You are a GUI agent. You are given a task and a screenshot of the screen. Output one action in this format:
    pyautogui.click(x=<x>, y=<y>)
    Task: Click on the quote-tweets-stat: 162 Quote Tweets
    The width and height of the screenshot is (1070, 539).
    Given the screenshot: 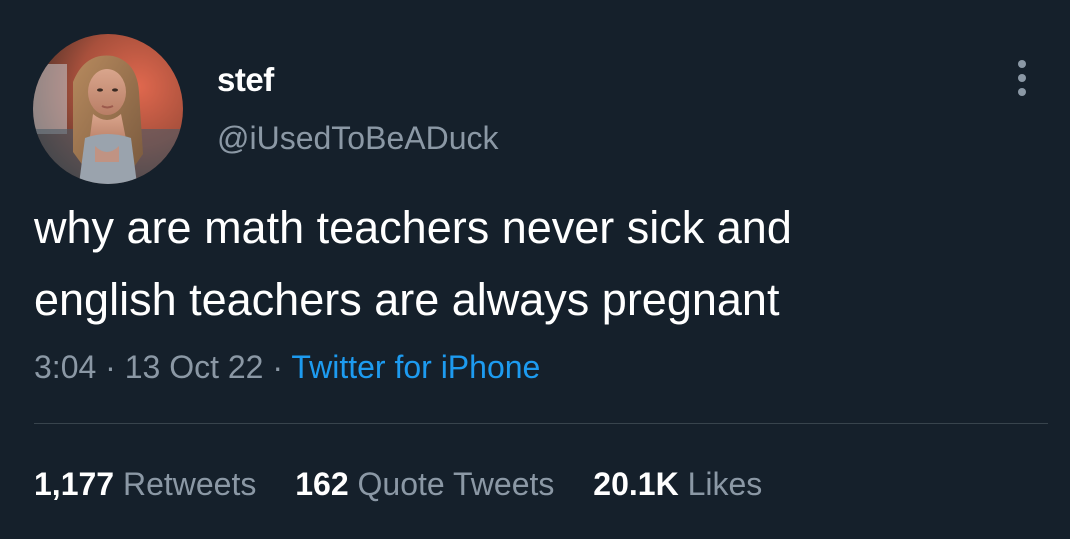 What is the action you would take?
    pyautogui.click(x=424, y=484)
    